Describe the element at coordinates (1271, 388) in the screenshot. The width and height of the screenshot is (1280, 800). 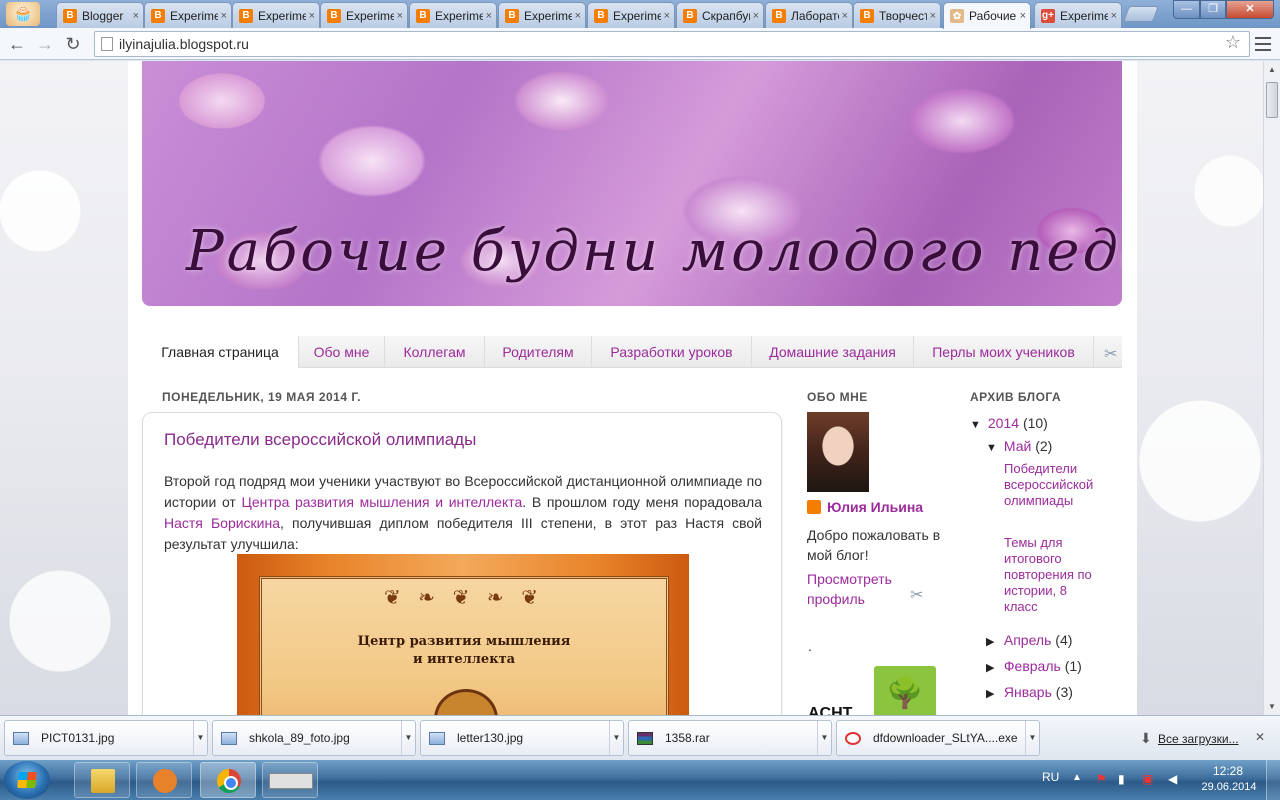
I see `vertical-scrollbar: ▲ ▼` at that location.